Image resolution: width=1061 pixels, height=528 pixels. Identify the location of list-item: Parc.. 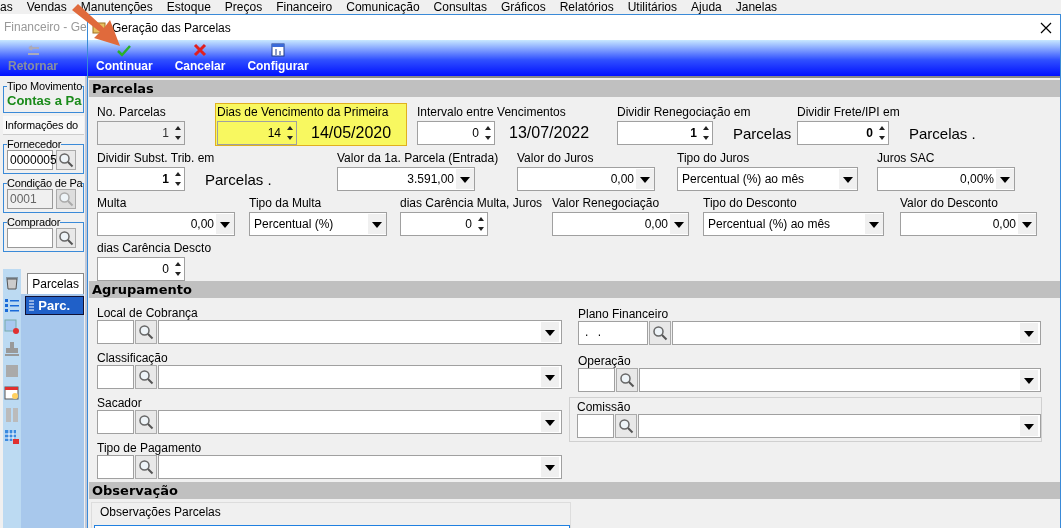
(54, 305).